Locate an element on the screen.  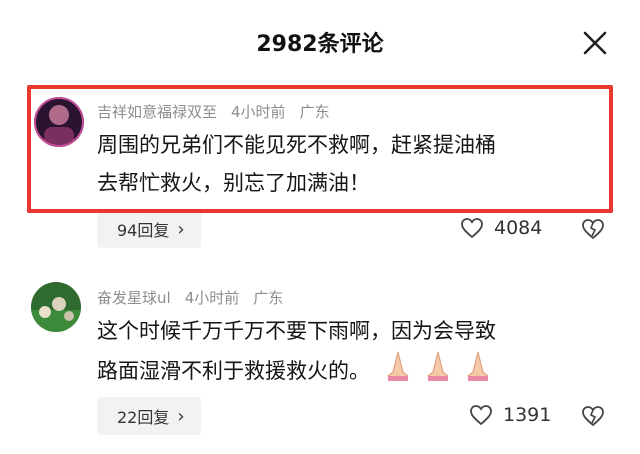
comment-location: 广东 is located at coordinates (268, 298).